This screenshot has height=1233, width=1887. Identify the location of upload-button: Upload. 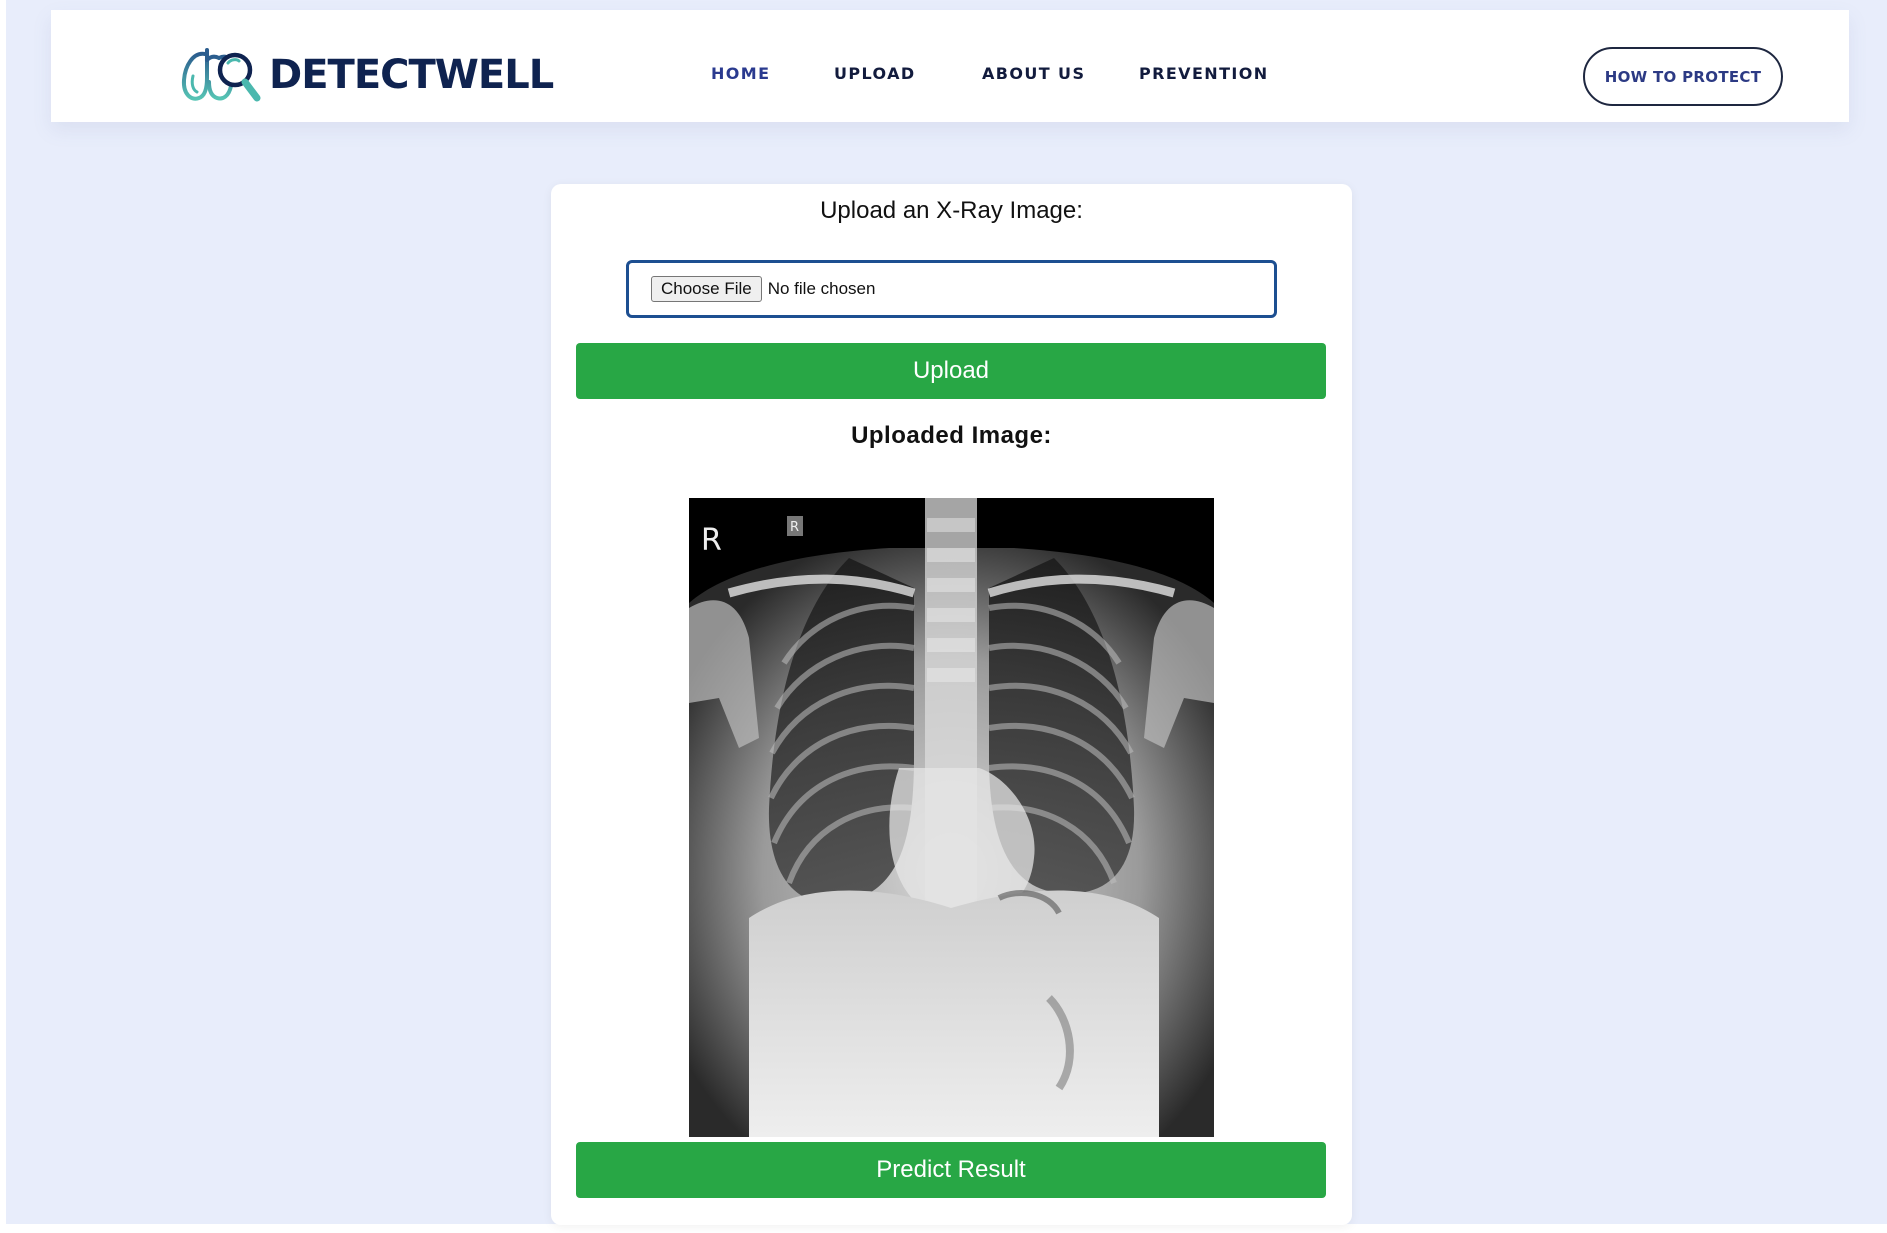
(951, 371).